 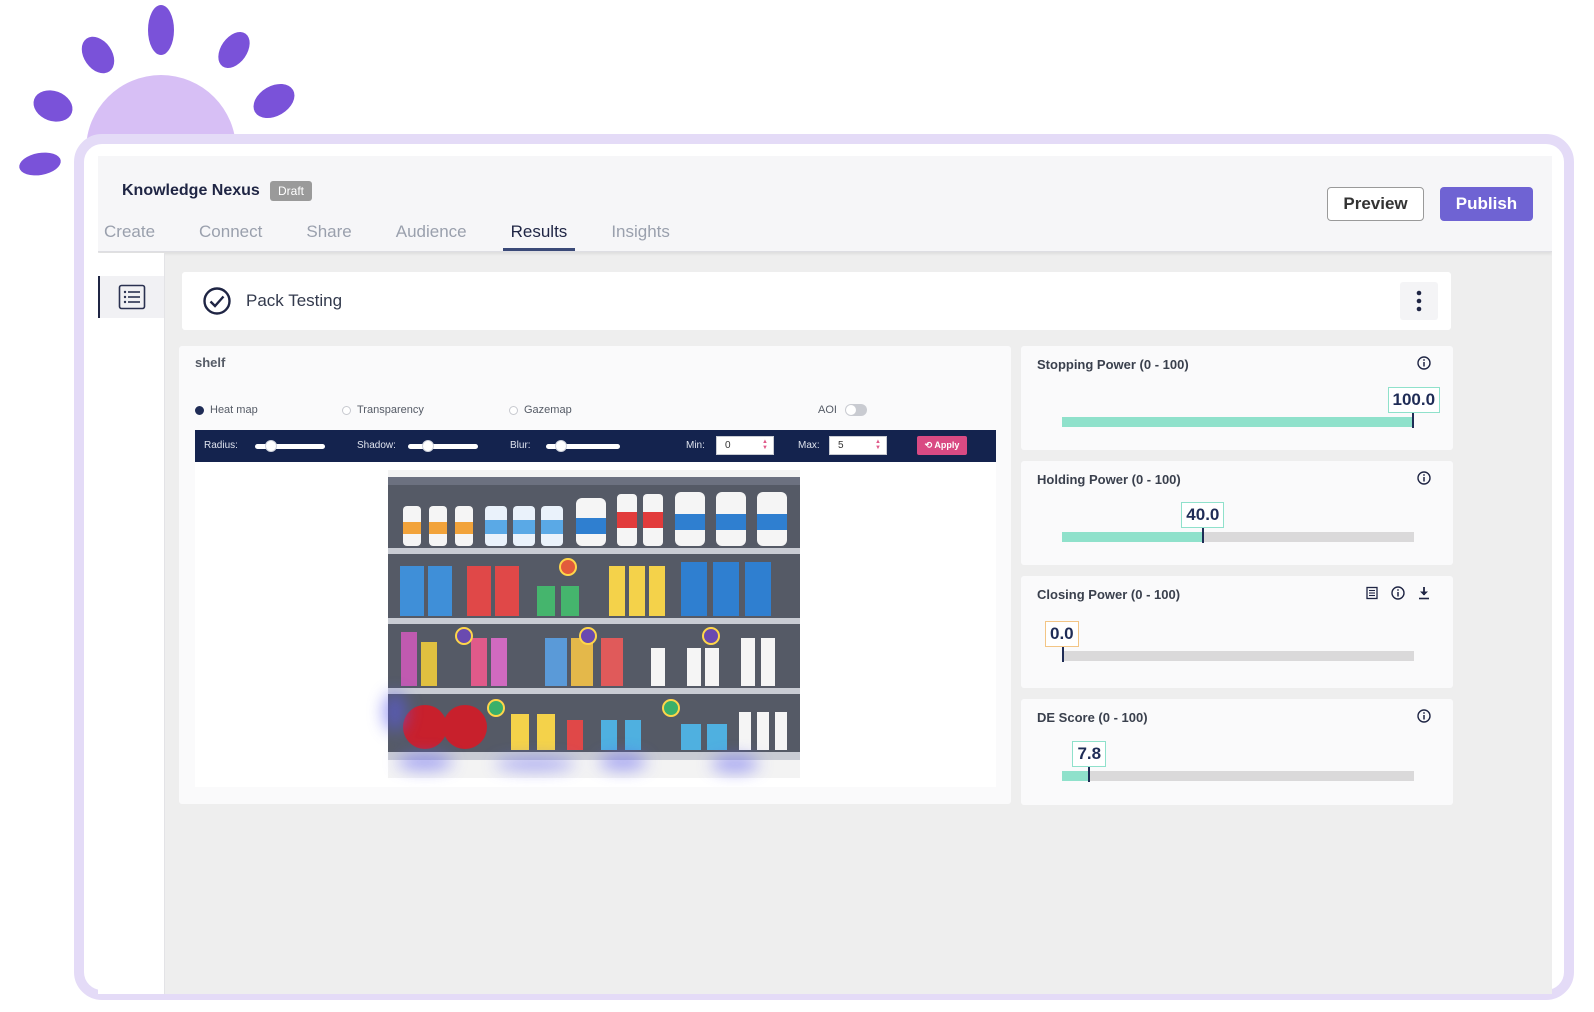 What do you see at coordinates (1109, 479) in the screenshot?
I see `metric-title: Holding Power (0 - 100)` at bounding box center [1109, 479].